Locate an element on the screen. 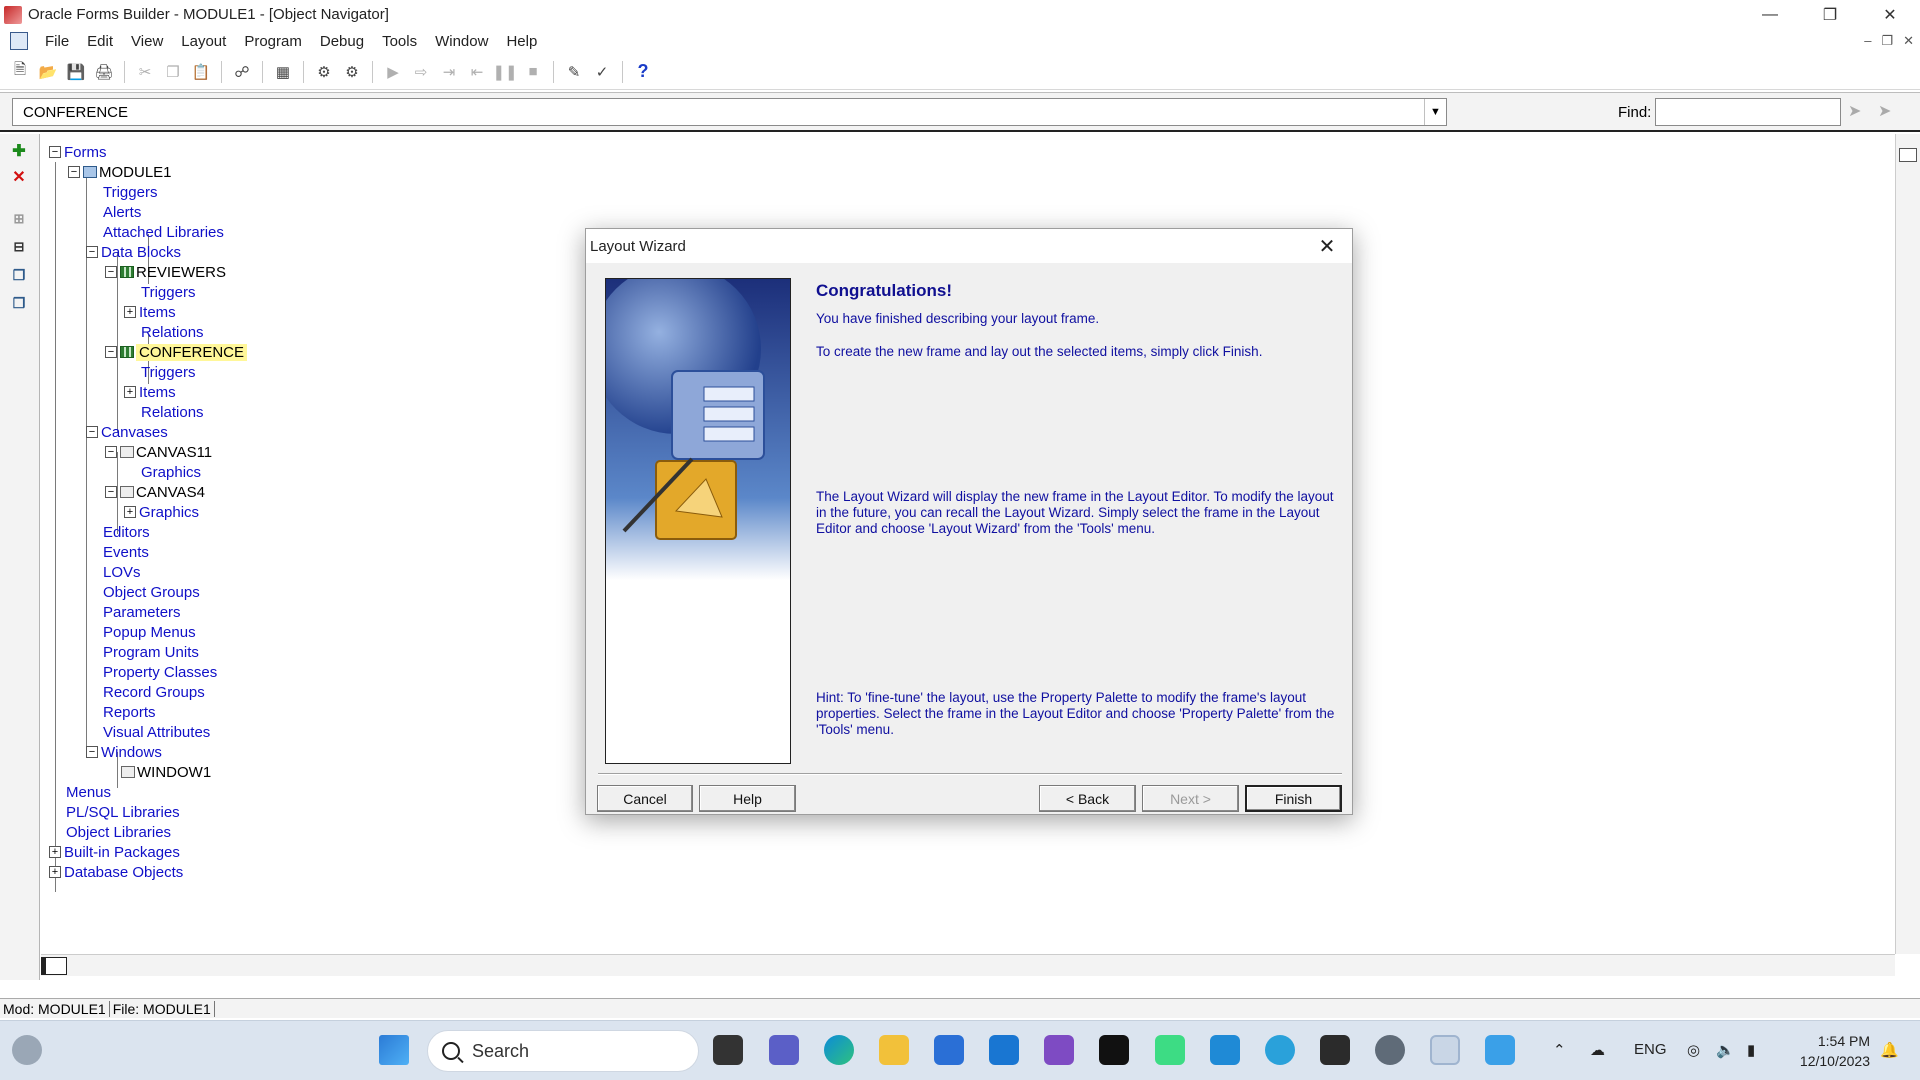 This screenshot has height=1080, width=1920. tree-node-conference-items: + Items is located at coordinates (150, 392).